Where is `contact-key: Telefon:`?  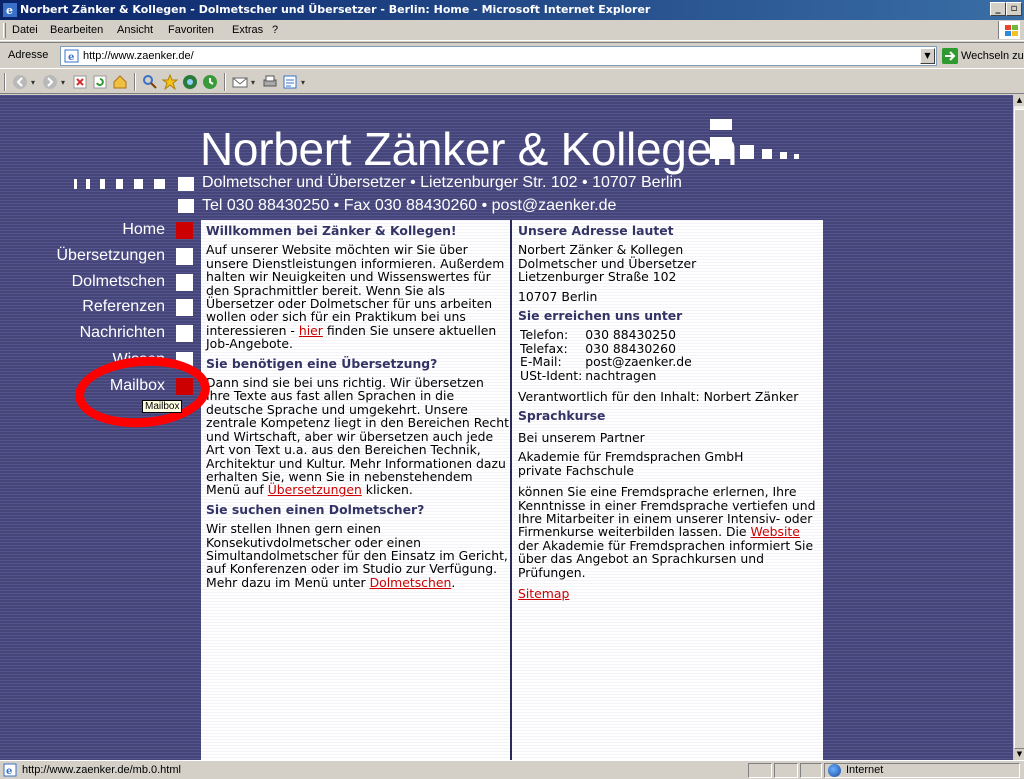
contact-key: Telefon: is located at coordinates (544, 335).